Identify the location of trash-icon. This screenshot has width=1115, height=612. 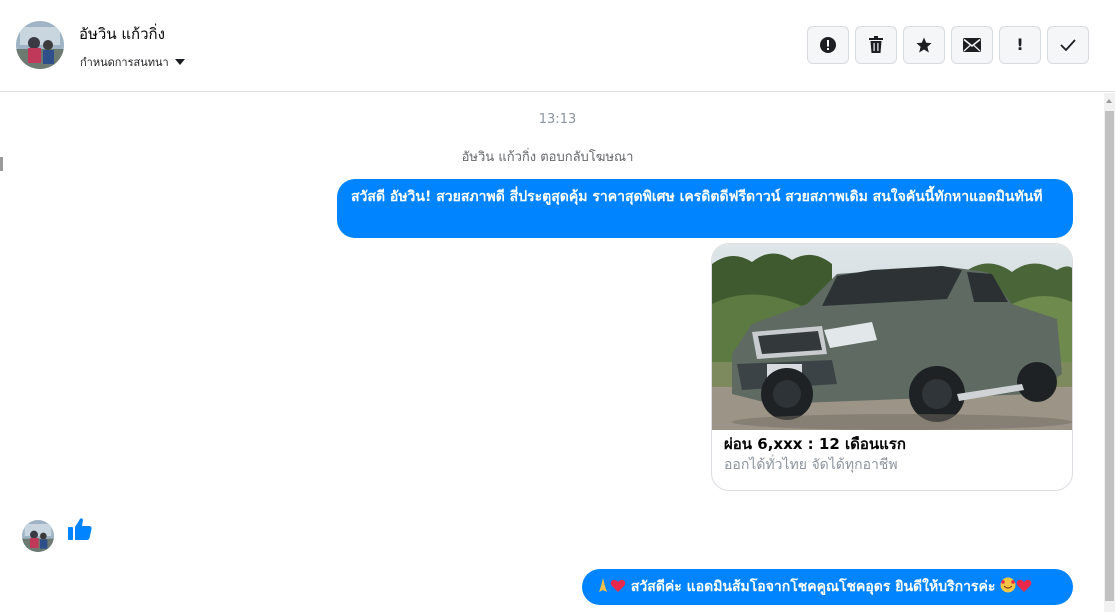
(876, 44).